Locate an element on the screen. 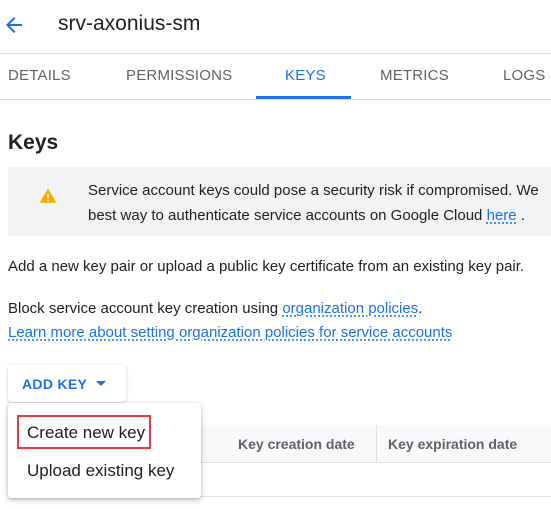 Image resolution: width=551 pixels, height=509 pixels. active-tab-indicator is located at coordinates (303, 97).